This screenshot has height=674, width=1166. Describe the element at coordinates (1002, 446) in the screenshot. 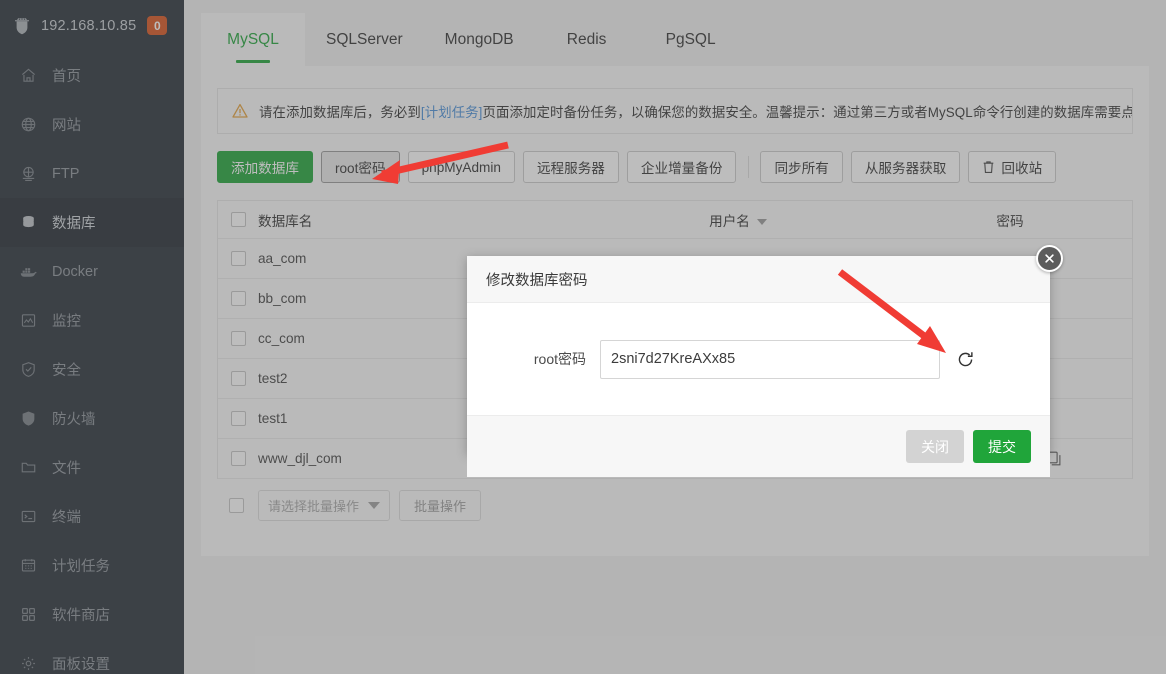

I see `modal-submit-button: 提交` at that location.